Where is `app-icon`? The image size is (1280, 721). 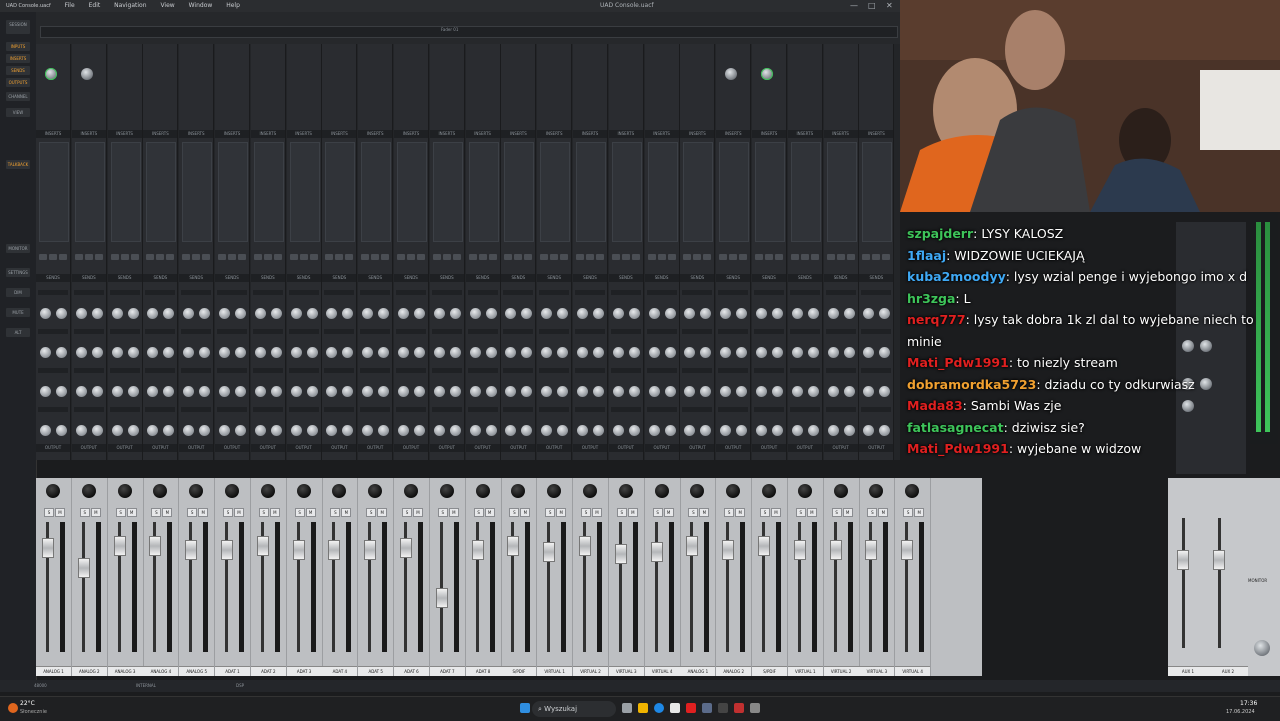
app-icon is located at coordinates (739, 708).